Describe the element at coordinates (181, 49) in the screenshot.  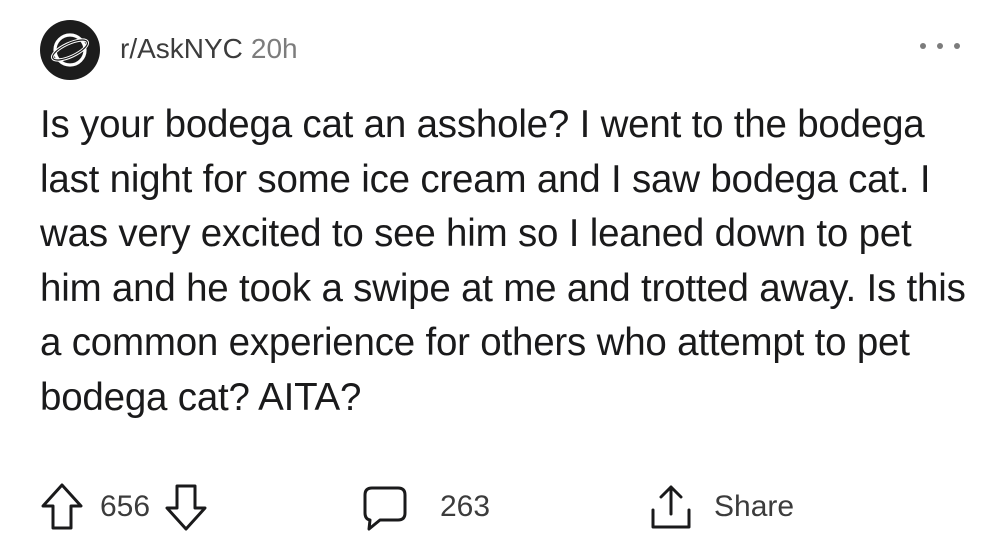
I see `subreddit-name: r/AskNYC` at that location.